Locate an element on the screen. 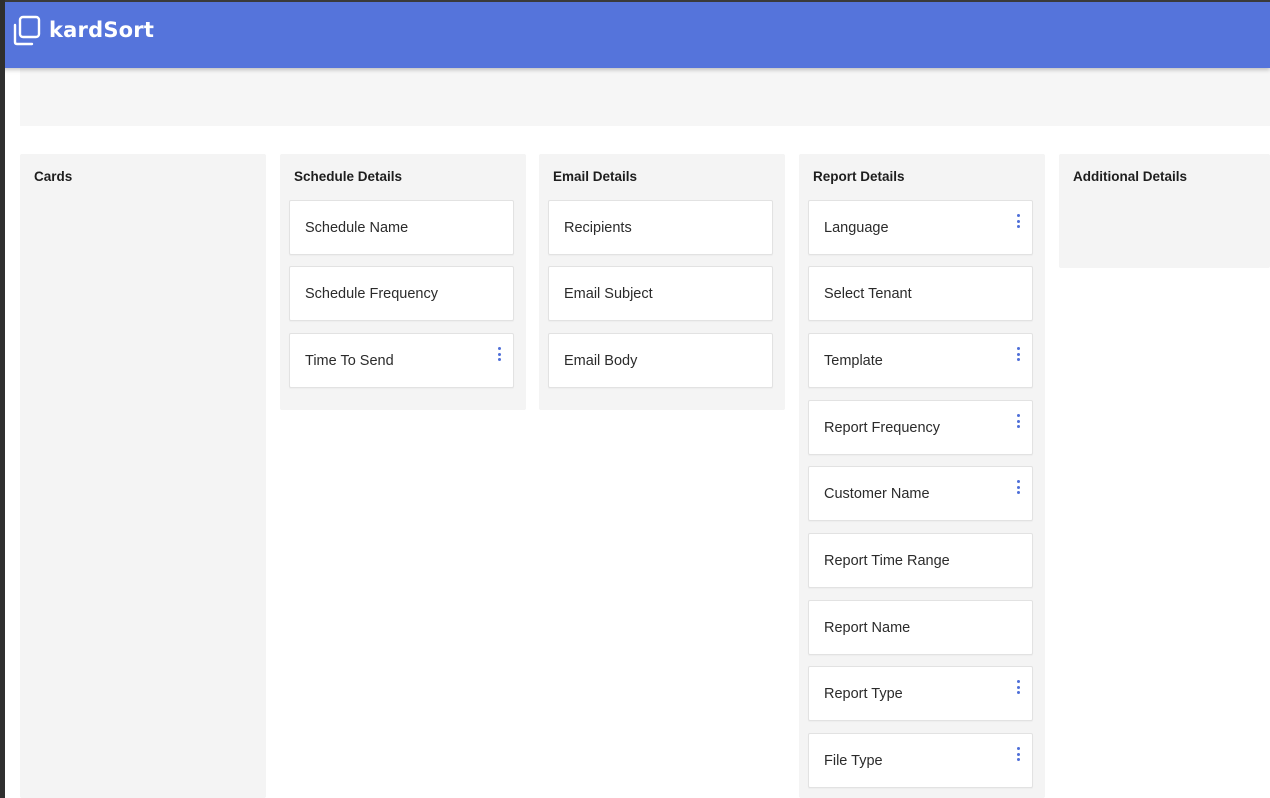 This screenshot has width=1270, height=798. card-file-type: File Type is located at coordinates (920, 760).